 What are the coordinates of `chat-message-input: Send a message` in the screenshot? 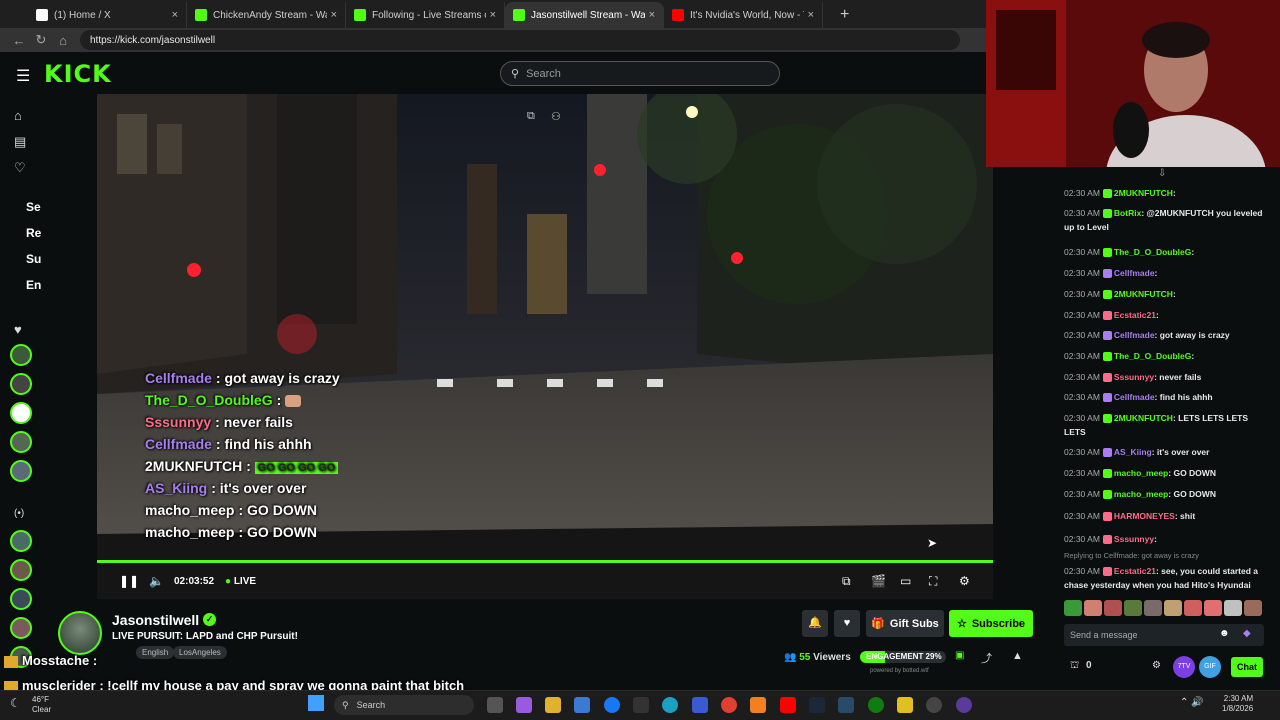 It's located at (1164, 635).